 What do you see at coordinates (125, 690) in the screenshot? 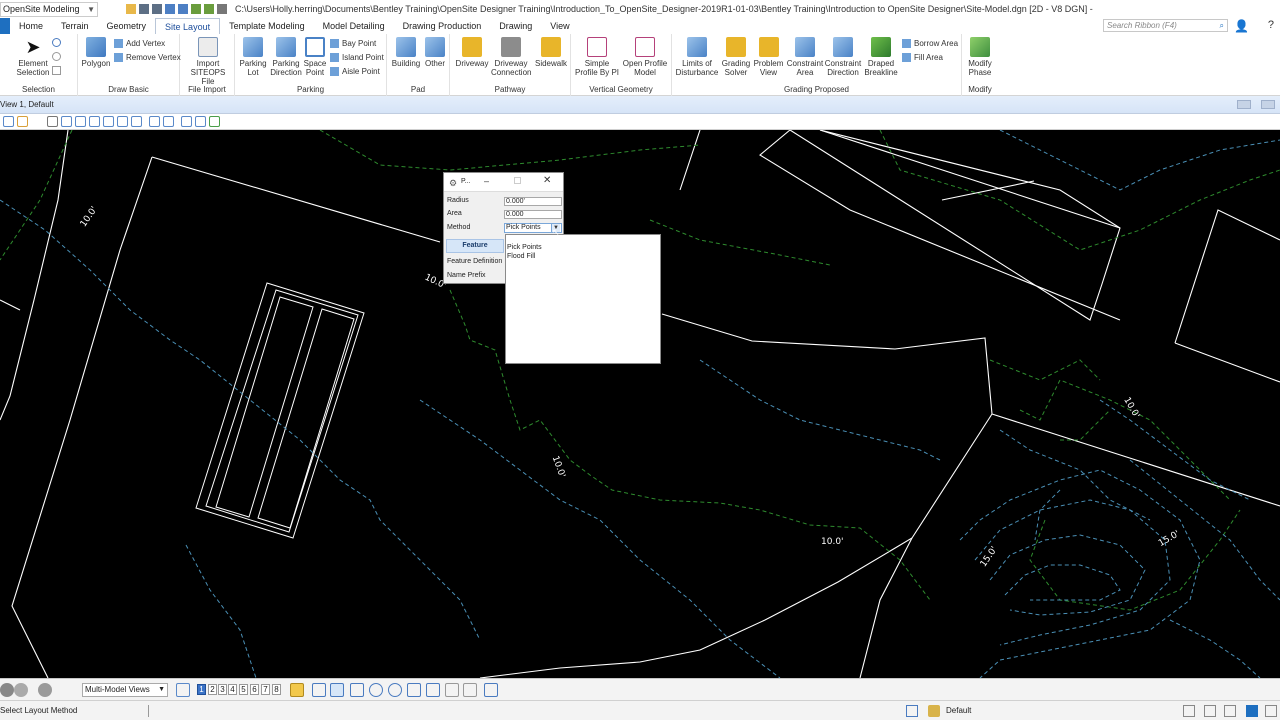
I see `multi-model-views-select: Multi-Model Views ▼` at bounding box center [125, 690].